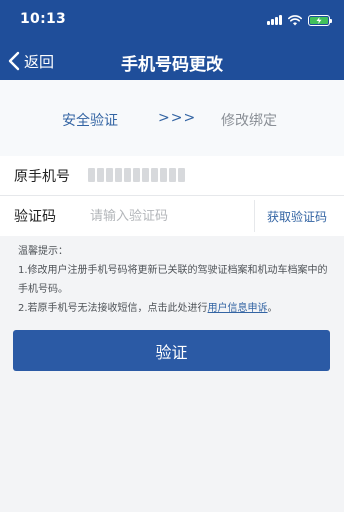 Image resolution: width=344 pixels, height=512 pixels. I want to click on step-indicator: 安全验证 >>> 修改绑定, so click(172, 118).